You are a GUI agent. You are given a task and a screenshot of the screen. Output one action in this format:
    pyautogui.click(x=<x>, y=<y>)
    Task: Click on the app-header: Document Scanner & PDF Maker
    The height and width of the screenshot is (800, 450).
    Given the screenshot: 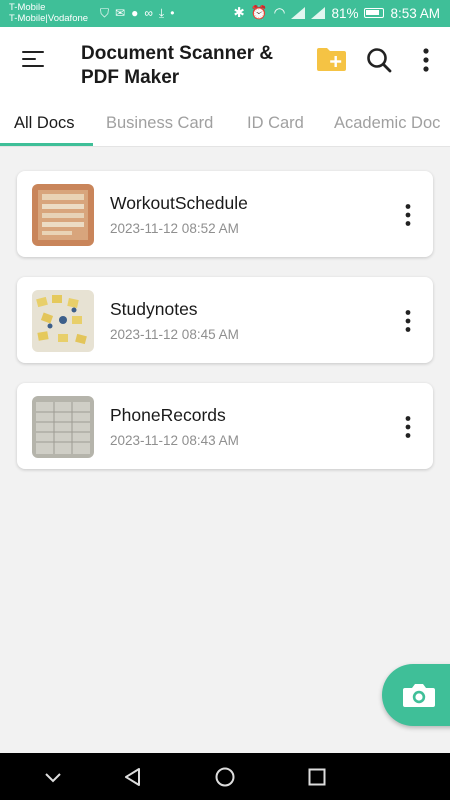 What is the action you would take?
    pyautogui.click(x=225, y=62)
    